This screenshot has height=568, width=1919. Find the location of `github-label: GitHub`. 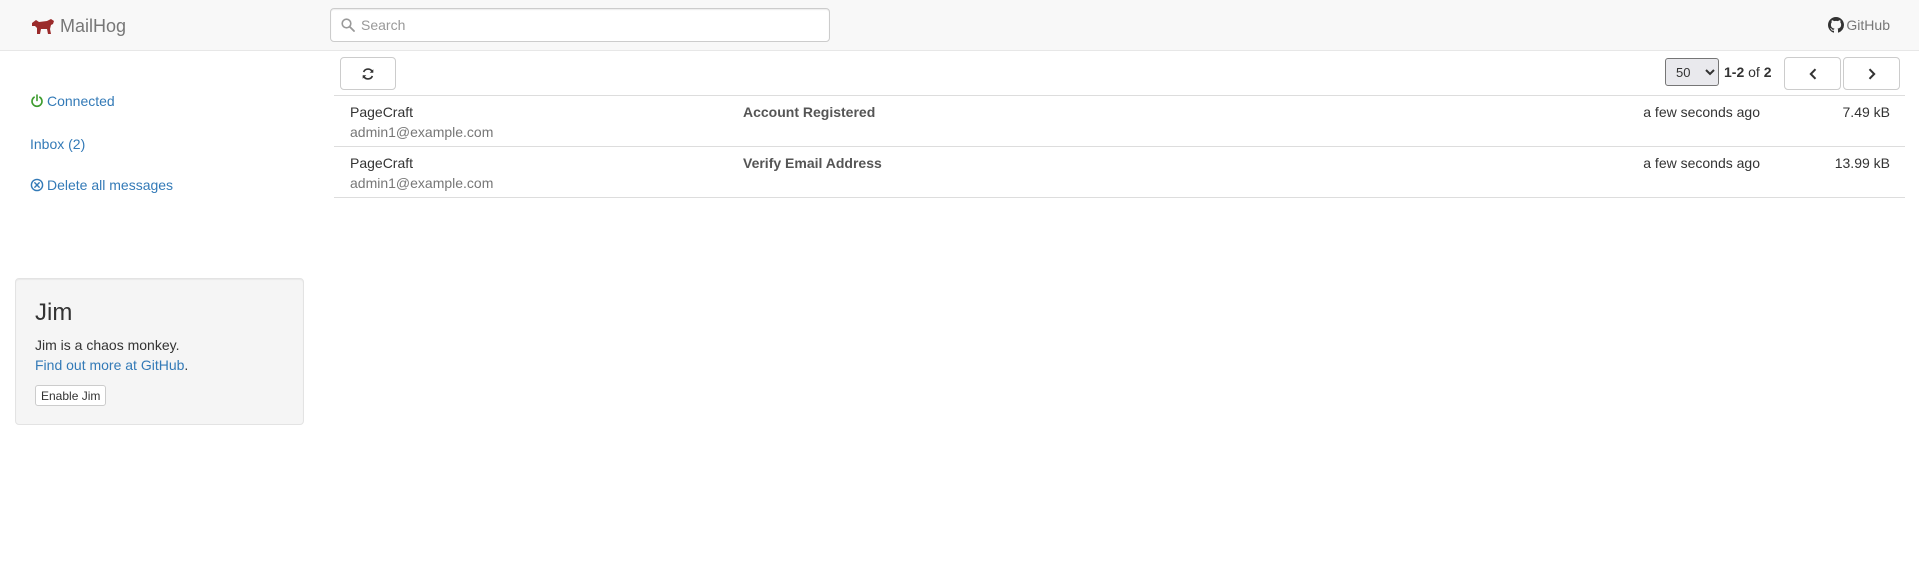

github-label: GitHub is located at coordinates (1868, 25).